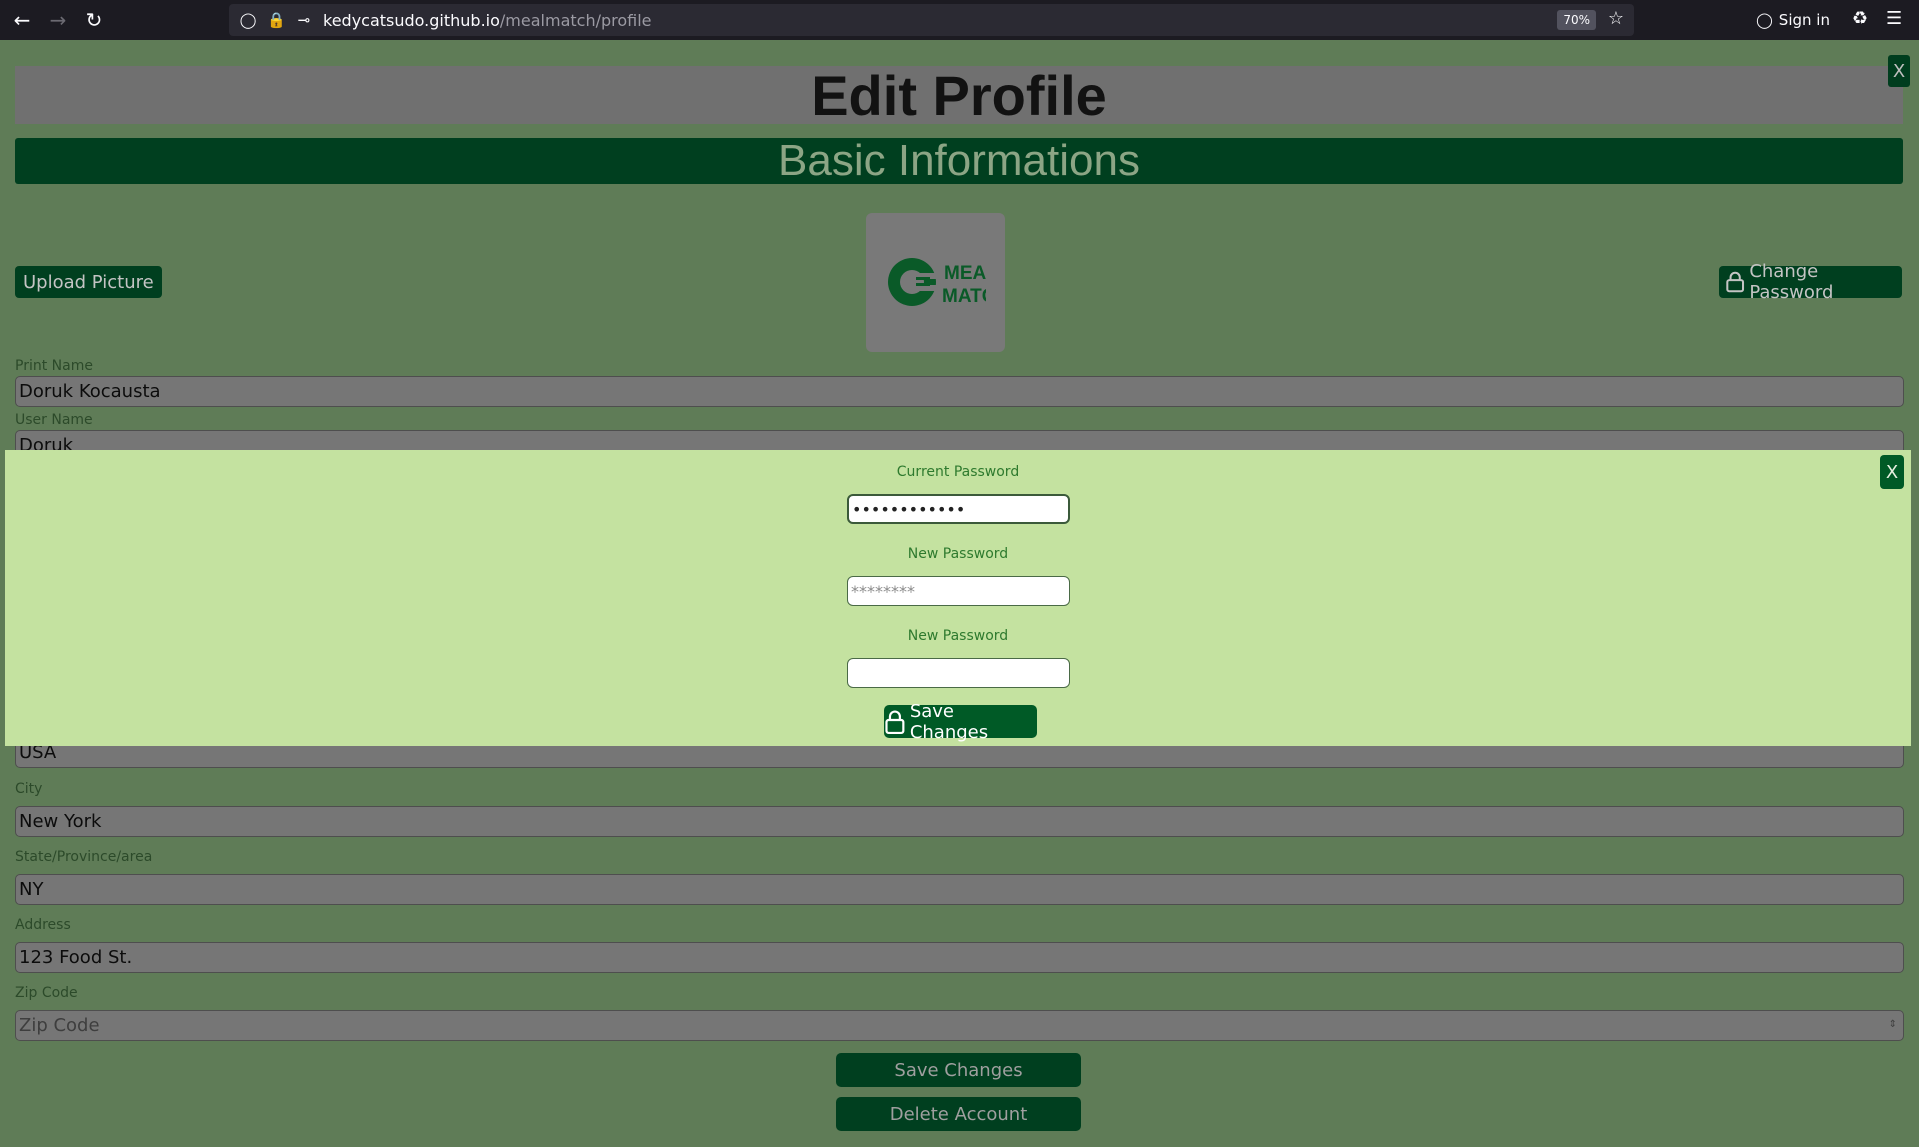 The image size is (1919, 1147). What do you see at coordinates (1793, 20) in the screenshot?
I see `sign-in-button: ◯ Sign in` at bounding box center [1793, 20].